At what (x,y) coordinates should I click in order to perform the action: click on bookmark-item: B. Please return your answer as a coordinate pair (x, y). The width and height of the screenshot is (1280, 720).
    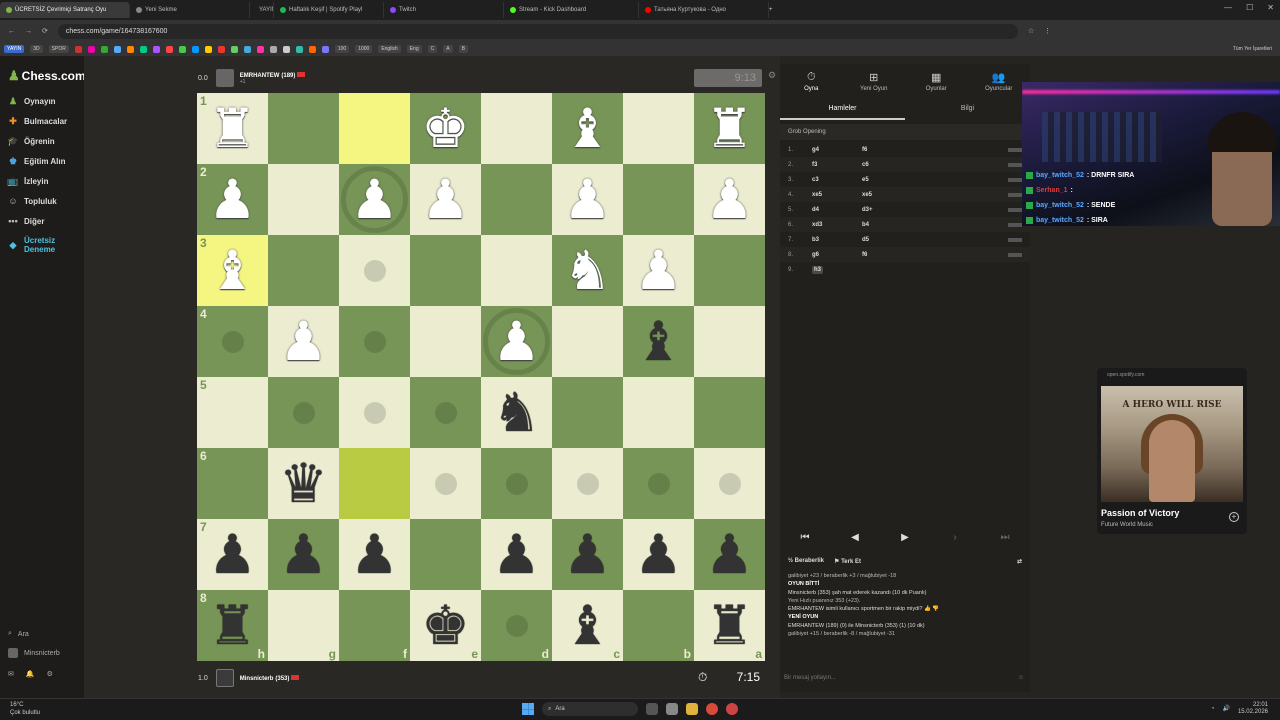
    Looking at the image, I should click on (463, 49).